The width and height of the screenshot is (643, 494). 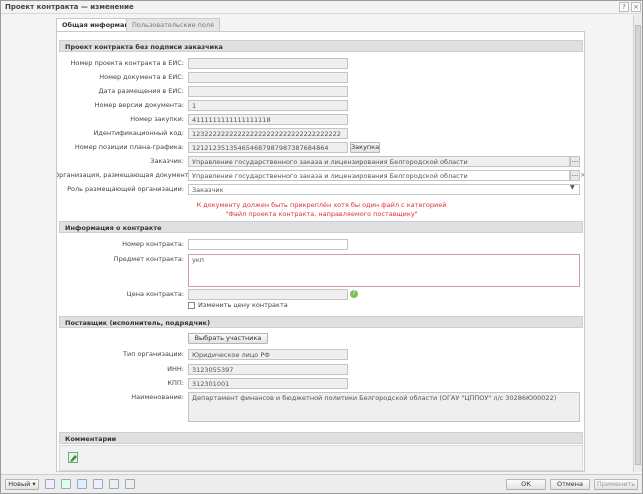 I want to click on contract-number-input, so click(x=268, y=244).